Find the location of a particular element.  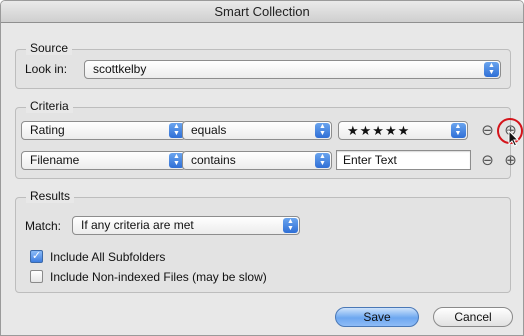

mouse-pointer-icon is located at coordinates (514, 138).